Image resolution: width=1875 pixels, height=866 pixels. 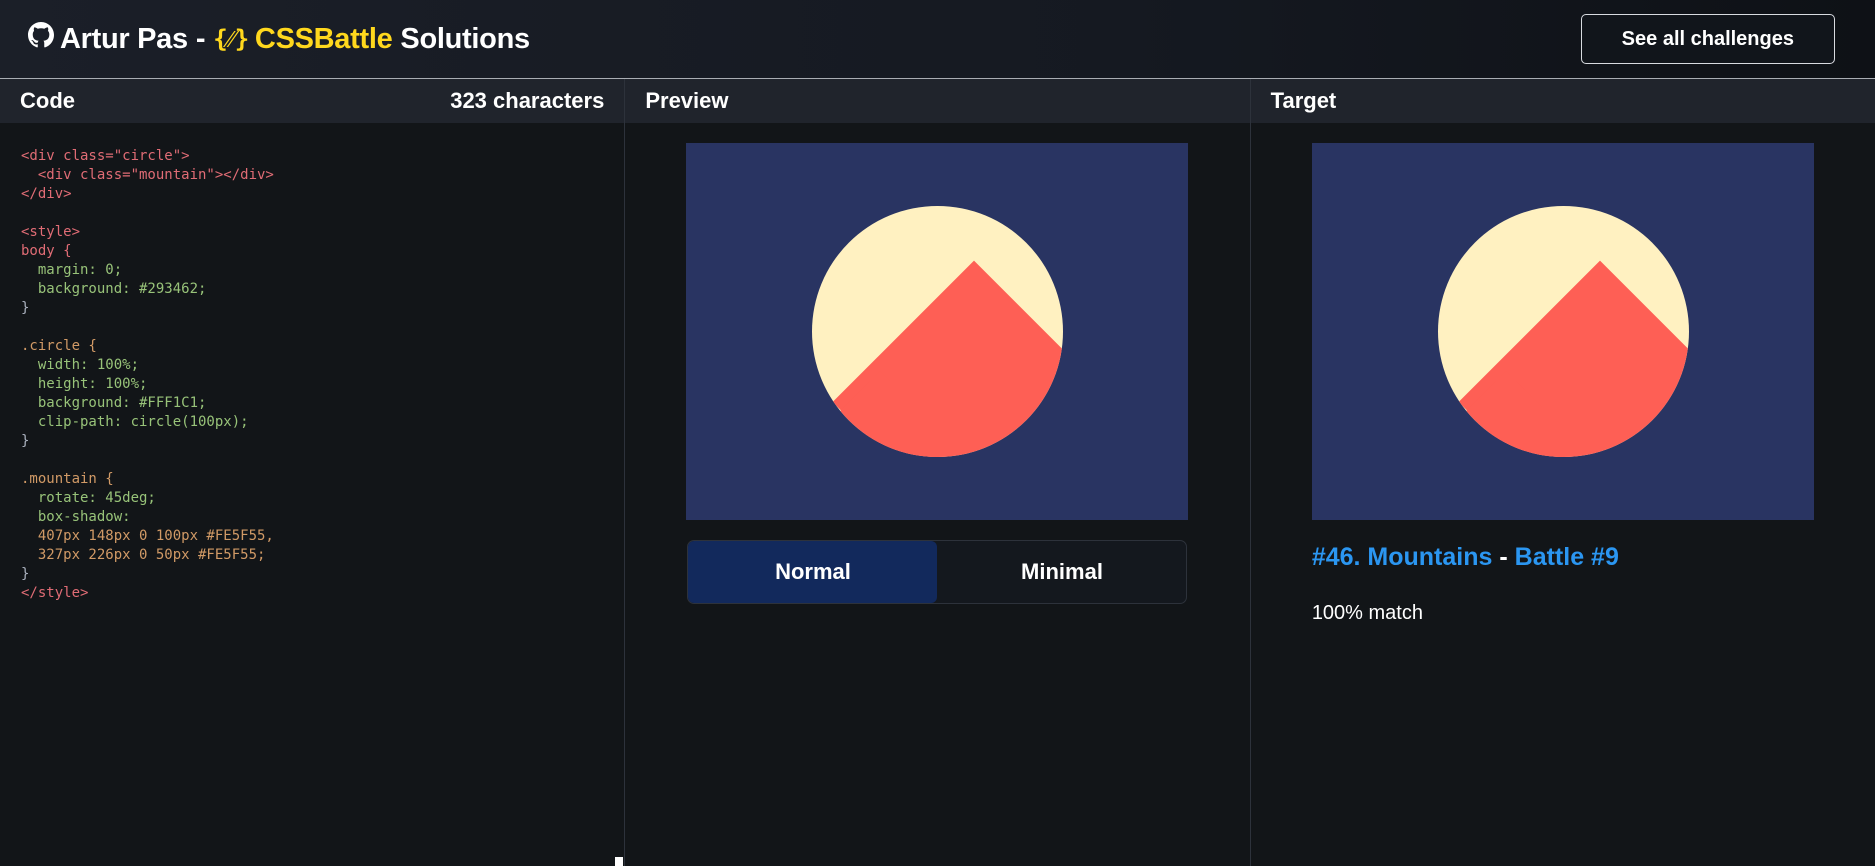 I want to click on code-line: background: #FFF1C1;, so click(x=114, y=403).